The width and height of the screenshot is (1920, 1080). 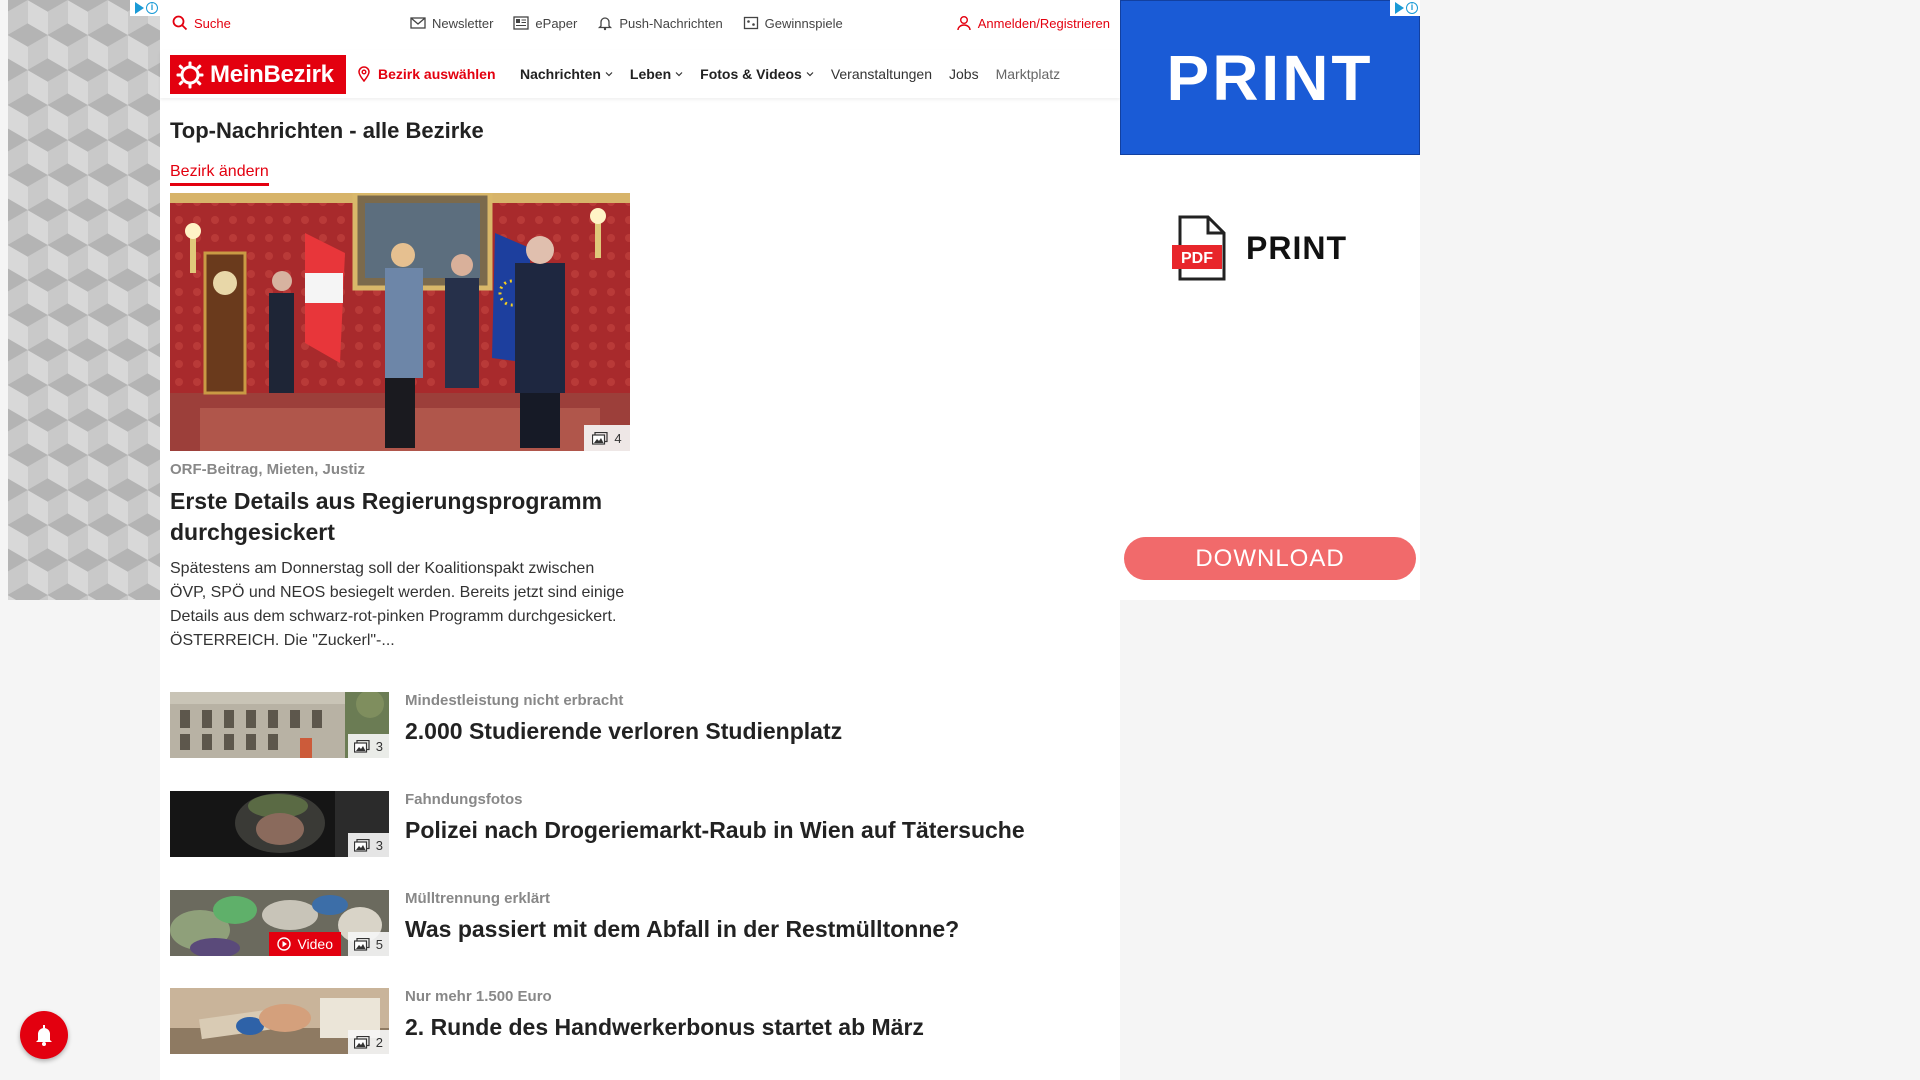 What do you see at coordinates (315, 944) in the screenshot?
I see `video-label: Video` at bounding box center [315, 944].